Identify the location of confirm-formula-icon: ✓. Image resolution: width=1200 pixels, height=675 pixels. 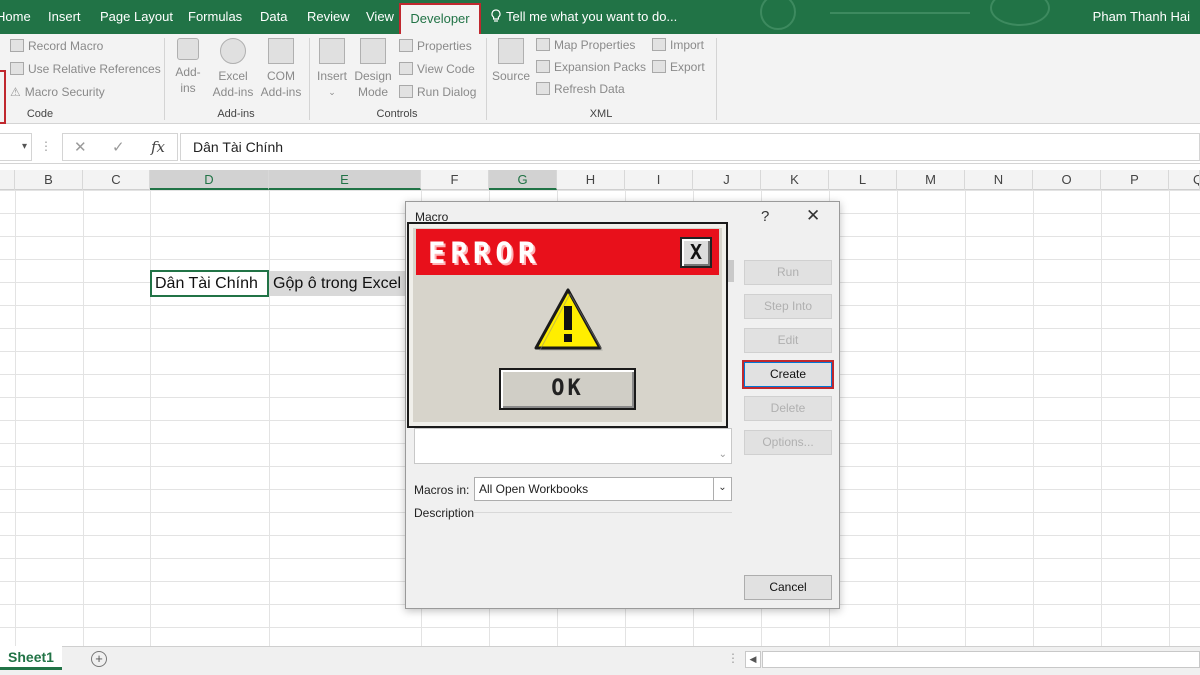
(118, 147).